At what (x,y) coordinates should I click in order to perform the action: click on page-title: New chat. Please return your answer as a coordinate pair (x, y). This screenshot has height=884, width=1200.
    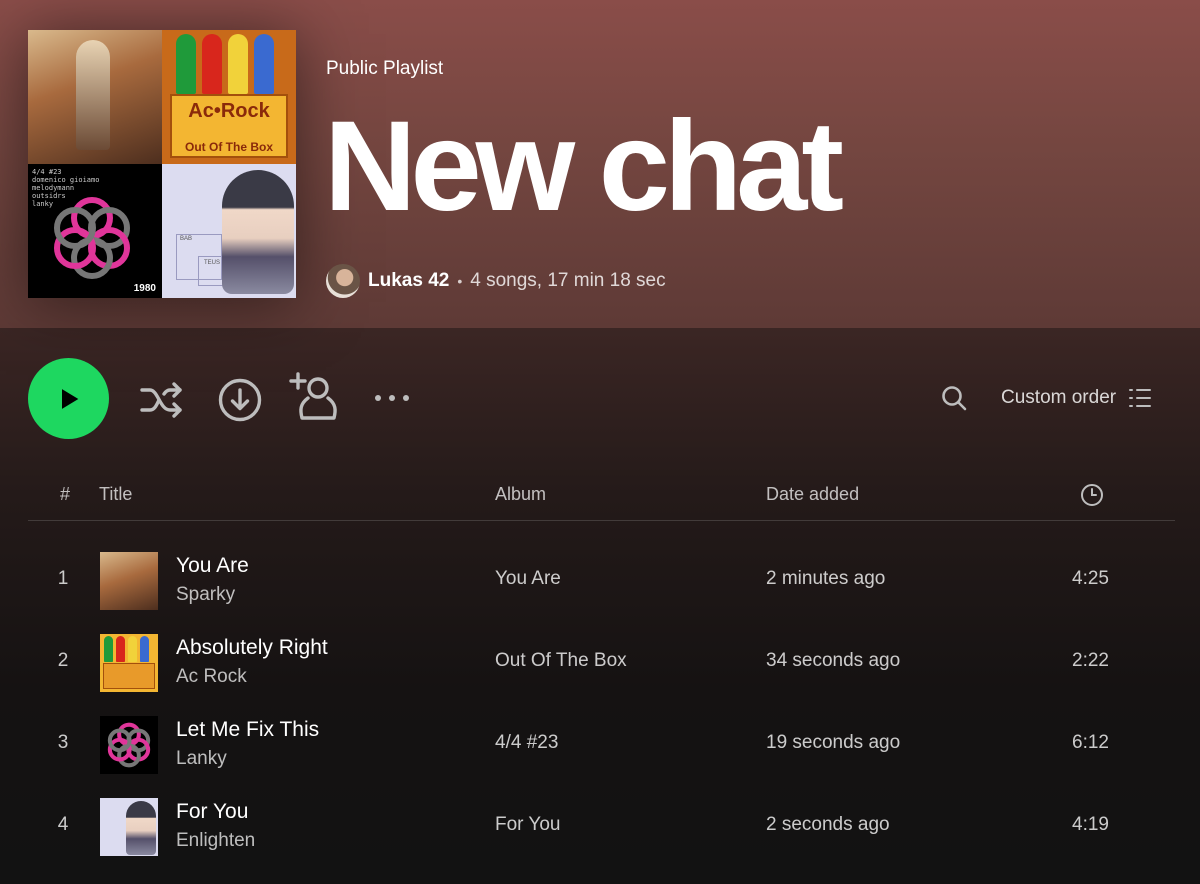
    Looking at the image, I should click on (584, 167).